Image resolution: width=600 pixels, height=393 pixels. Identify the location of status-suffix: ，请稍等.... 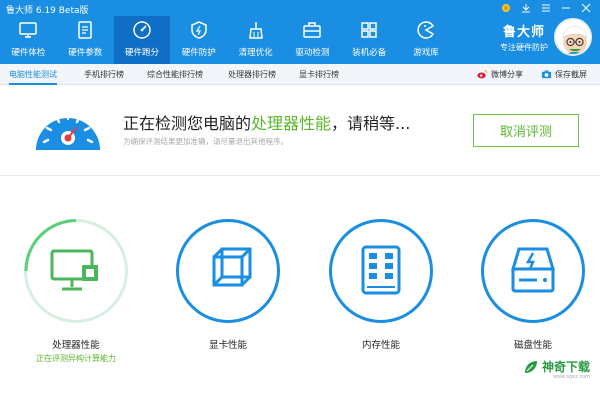
(371, 123).